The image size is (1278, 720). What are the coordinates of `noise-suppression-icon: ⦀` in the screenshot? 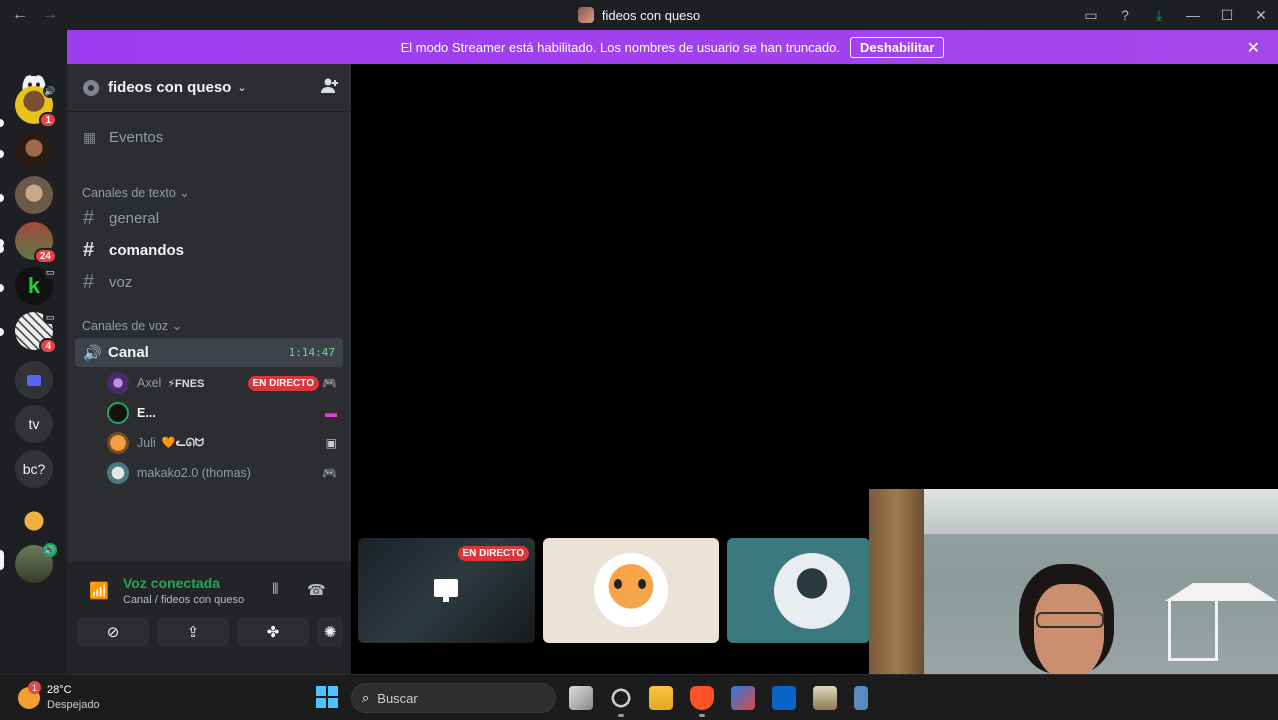 It's located at (275, 589).